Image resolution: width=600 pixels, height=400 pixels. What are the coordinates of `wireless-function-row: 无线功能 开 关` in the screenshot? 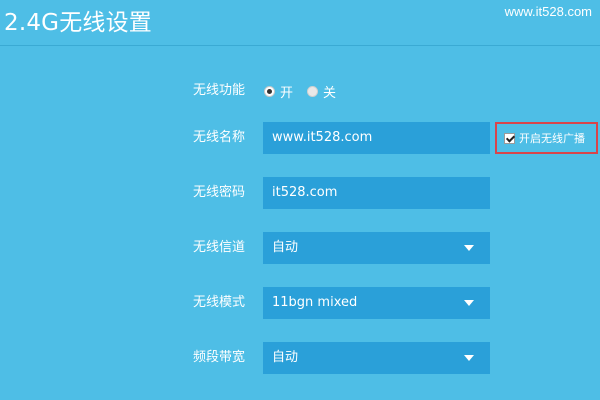 It's located at (300, 91).